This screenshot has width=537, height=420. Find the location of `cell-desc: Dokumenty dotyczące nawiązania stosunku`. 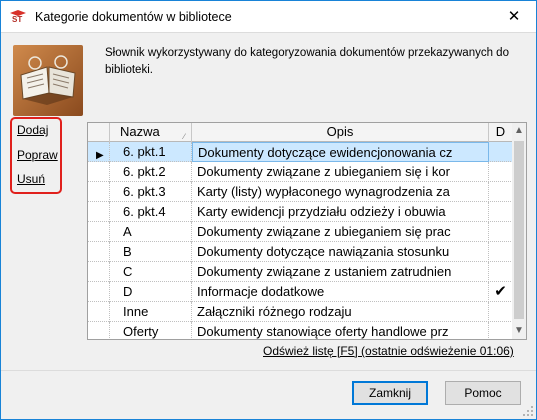

cell-desc: Dokumenty dotyczące nawiązania stosunku is located at coordinates (340, 252).